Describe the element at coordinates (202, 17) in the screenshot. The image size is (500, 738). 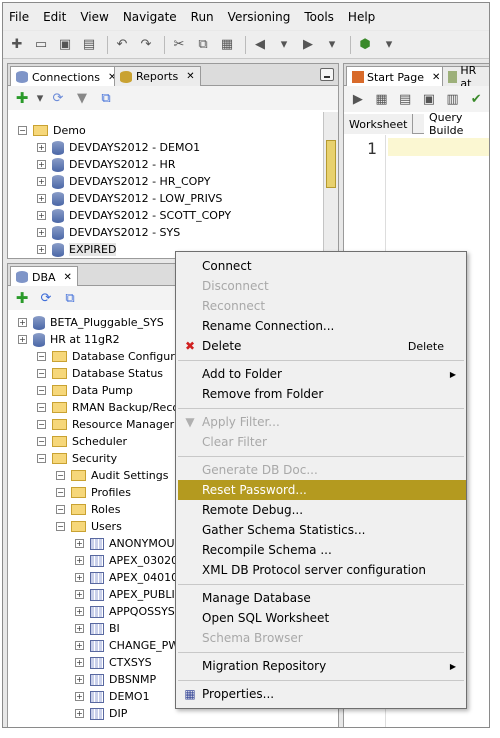
I see `menu-run: Run` at that location.